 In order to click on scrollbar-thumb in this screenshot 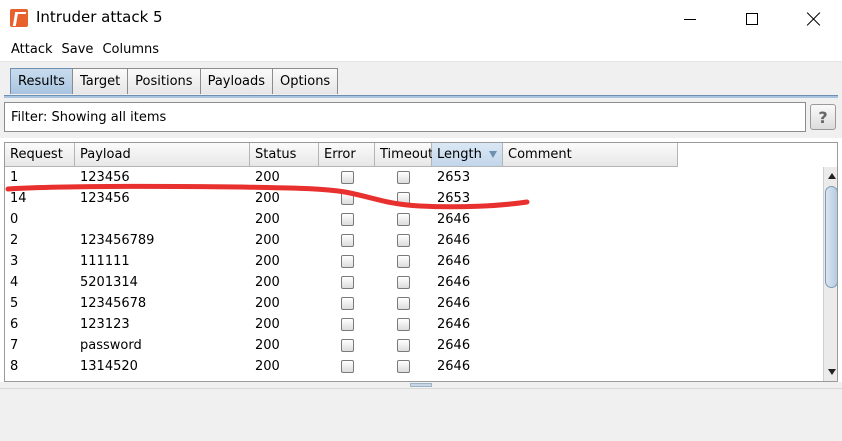, I will do `click(831, 237)`.